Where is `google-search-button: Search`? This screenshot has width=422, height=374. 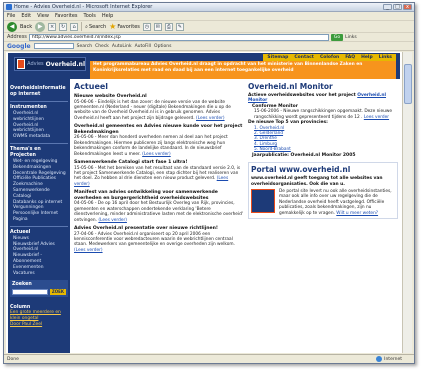
google-search-button: Search is located at coordinates (84, 46).